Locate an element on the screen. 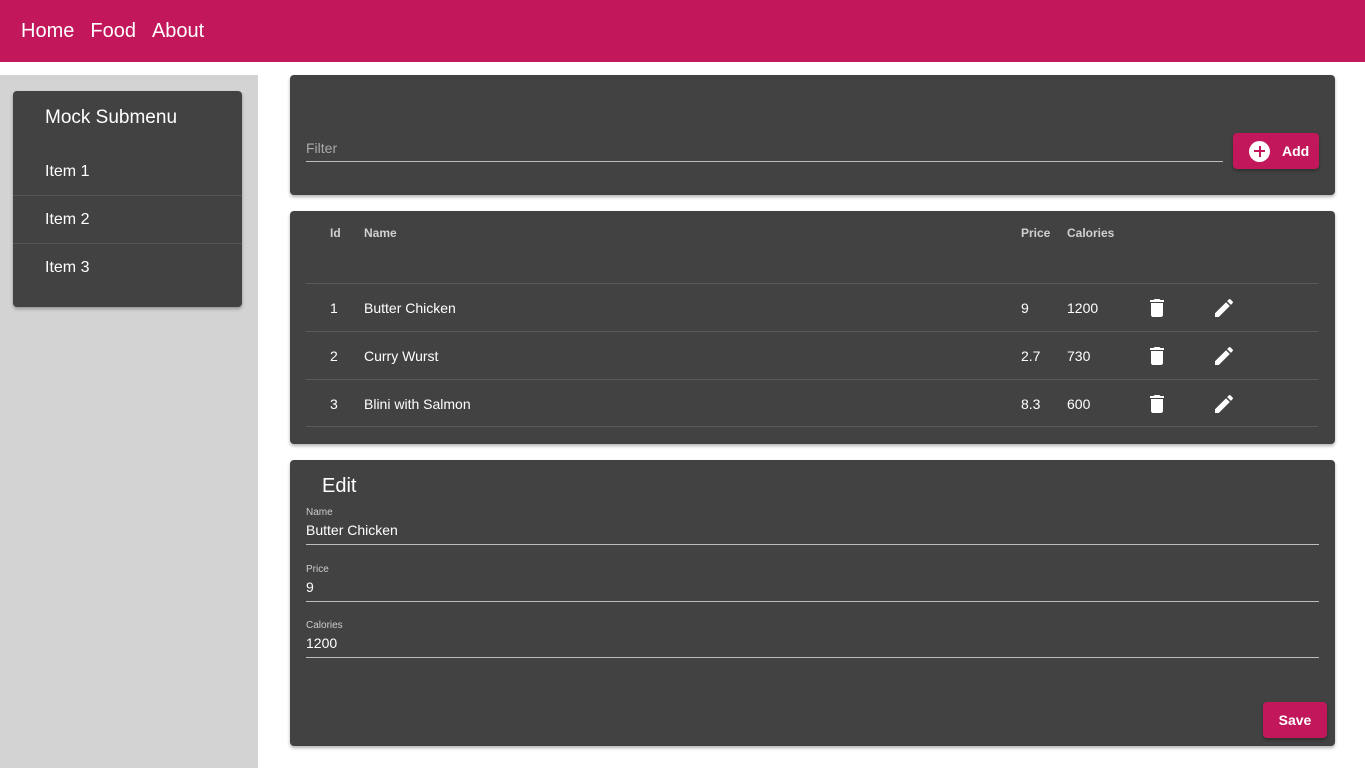 The width and height of the screenshot is (1365, 768). cell-calories: 600 is located at coordinates (1079, 403).